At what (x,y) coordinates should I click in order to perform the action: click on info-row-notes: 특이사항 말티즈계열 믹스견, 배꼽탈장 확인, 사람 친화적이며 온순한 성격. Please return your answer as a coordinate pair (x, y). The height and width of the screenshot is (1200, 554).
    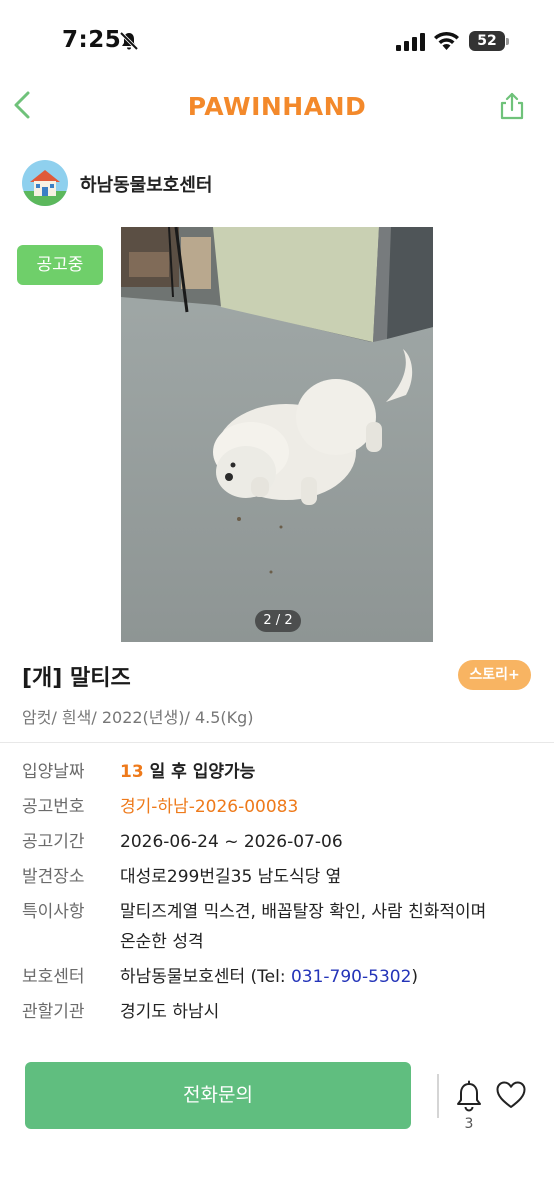
    Looking at the image, I should click on (282, 928).